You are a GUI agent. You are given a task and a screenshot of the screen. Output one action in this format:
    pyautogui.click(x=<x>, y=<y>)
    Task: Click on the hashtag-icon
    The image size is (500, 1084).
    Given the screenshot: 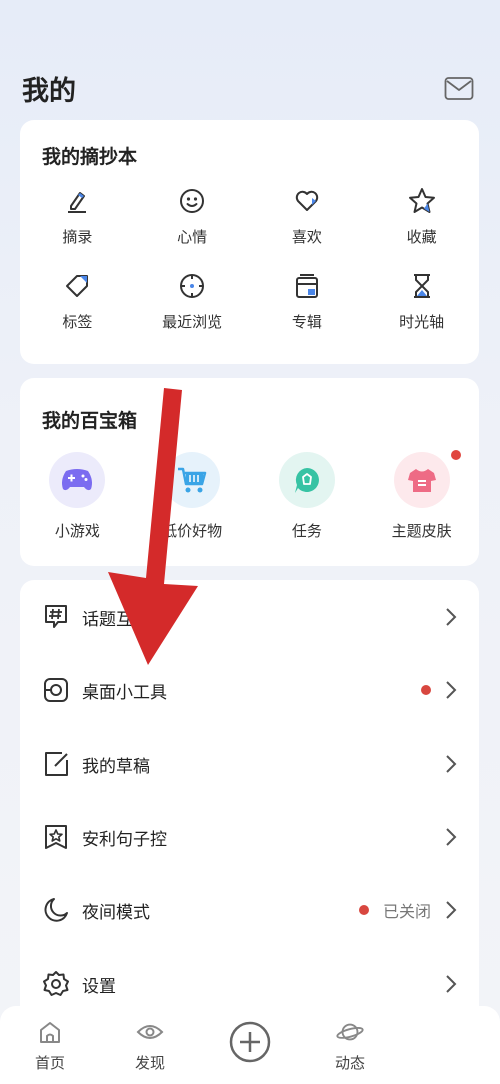 What is the action you would take?
    pyautogui.click(x=56, y=617)
    